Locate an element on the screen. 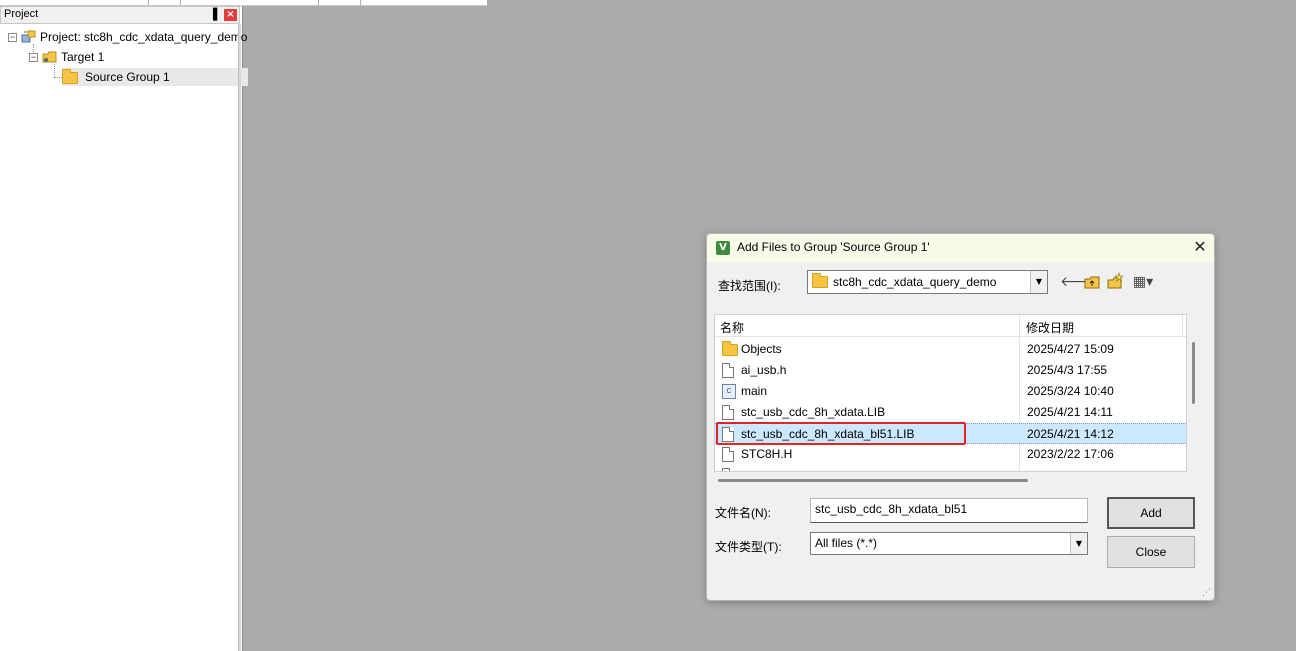  look-in-value: stc8h_cdc_xdata_query_demo is located at coordinates (915, 282).